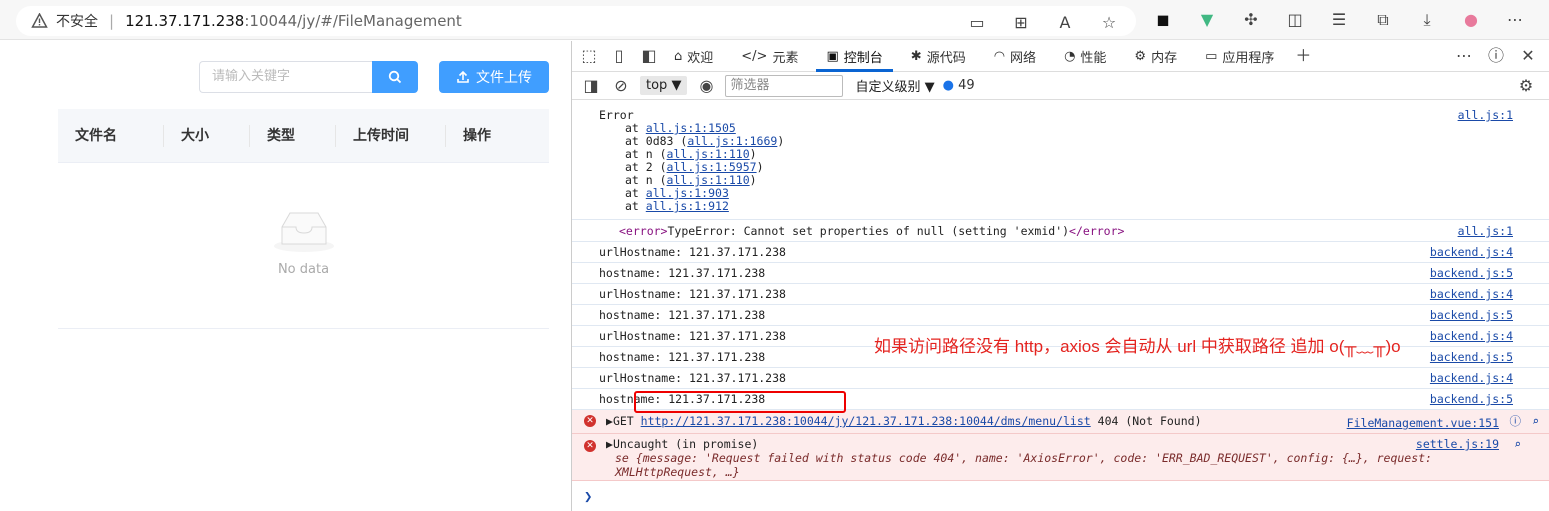 The height and width of the screenshot is (511, 1549). I want to click on stack-link: all.js:1:5957, so click(712, 167).